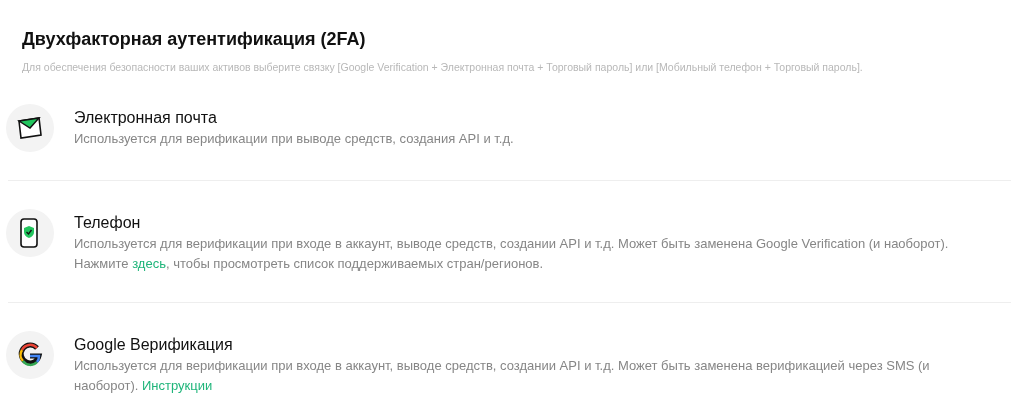 The height and width of the screenshot is (405, 1019). What do you see at coordinates (108, 222) in the screenshot?
I see `method-title: Телефон` at bounding box center [108, 222].